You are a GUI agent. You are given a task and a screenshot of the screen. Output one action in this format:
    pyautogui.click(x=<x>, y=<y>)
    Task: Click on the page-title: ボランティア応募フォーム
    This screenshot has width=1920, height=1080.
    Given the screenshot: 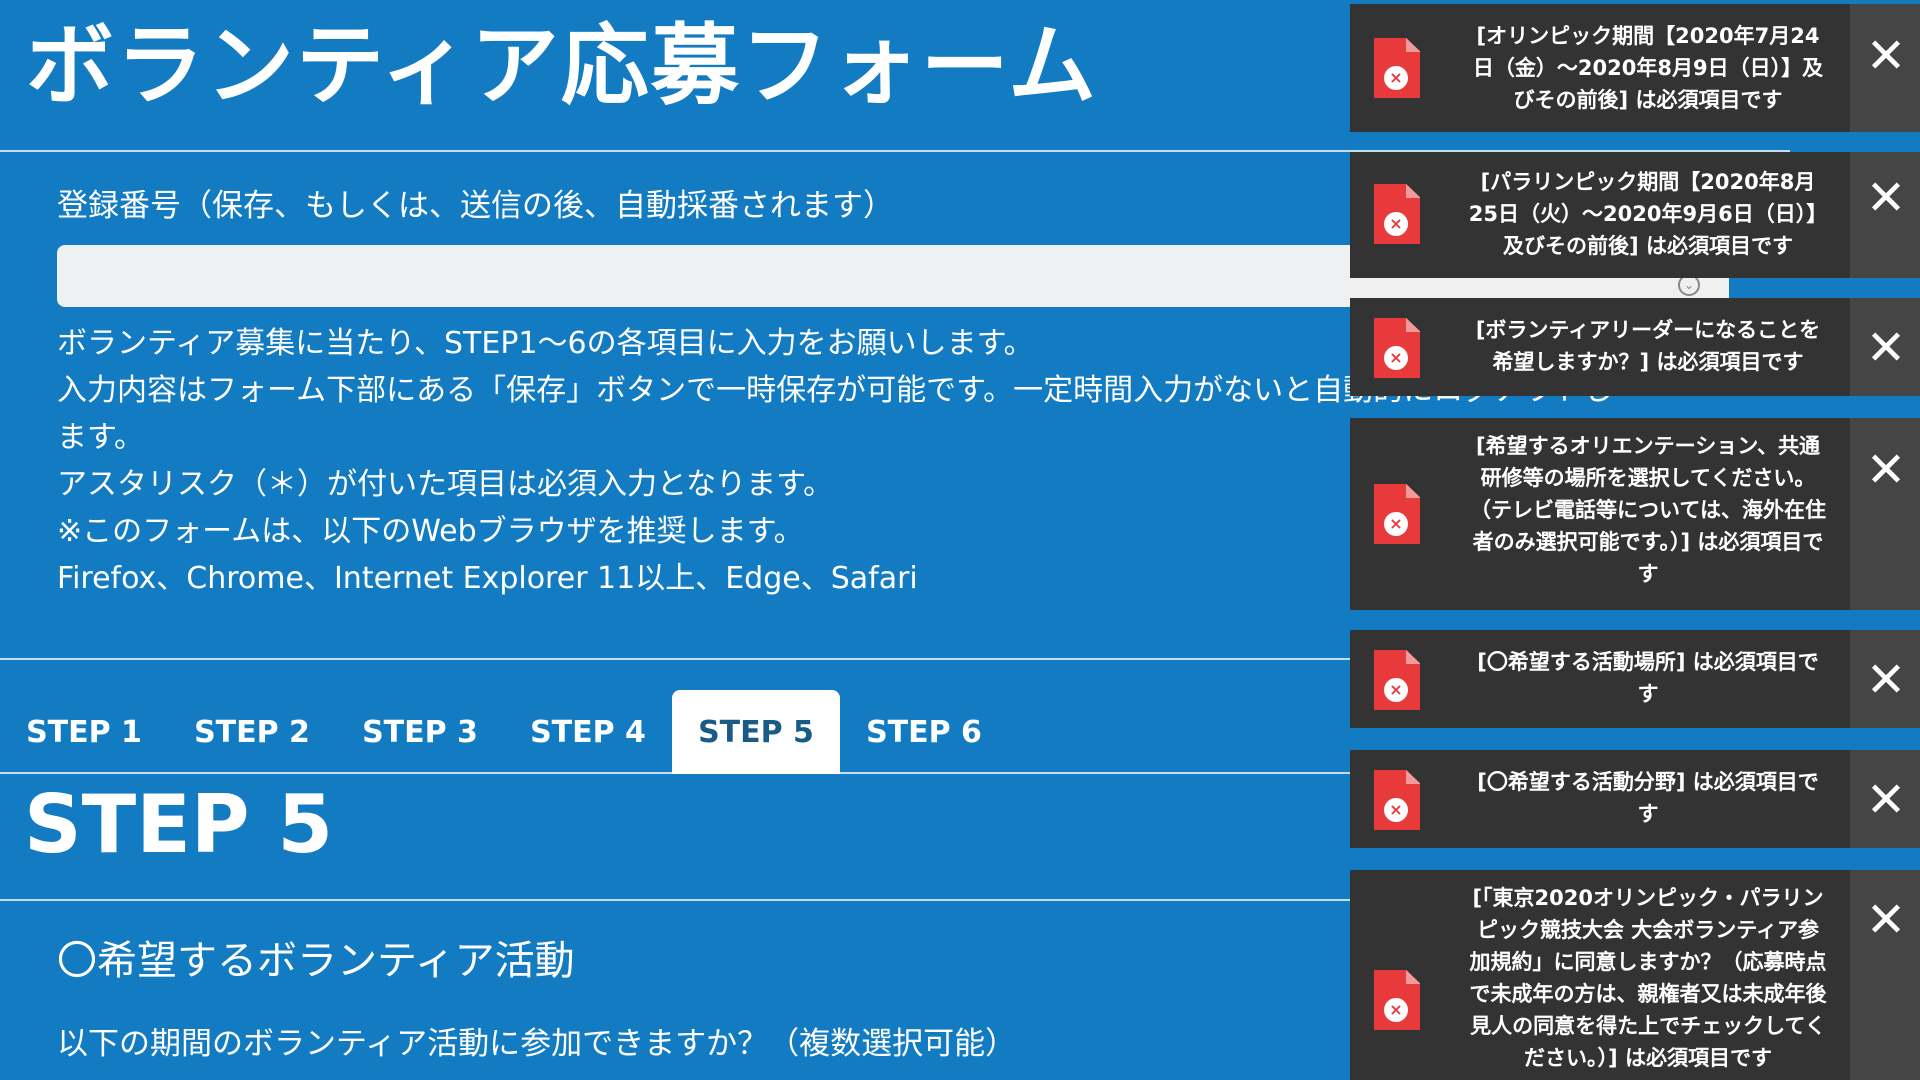 What is the action you would take?
    pyautogui.click(x=562, y=65)
    